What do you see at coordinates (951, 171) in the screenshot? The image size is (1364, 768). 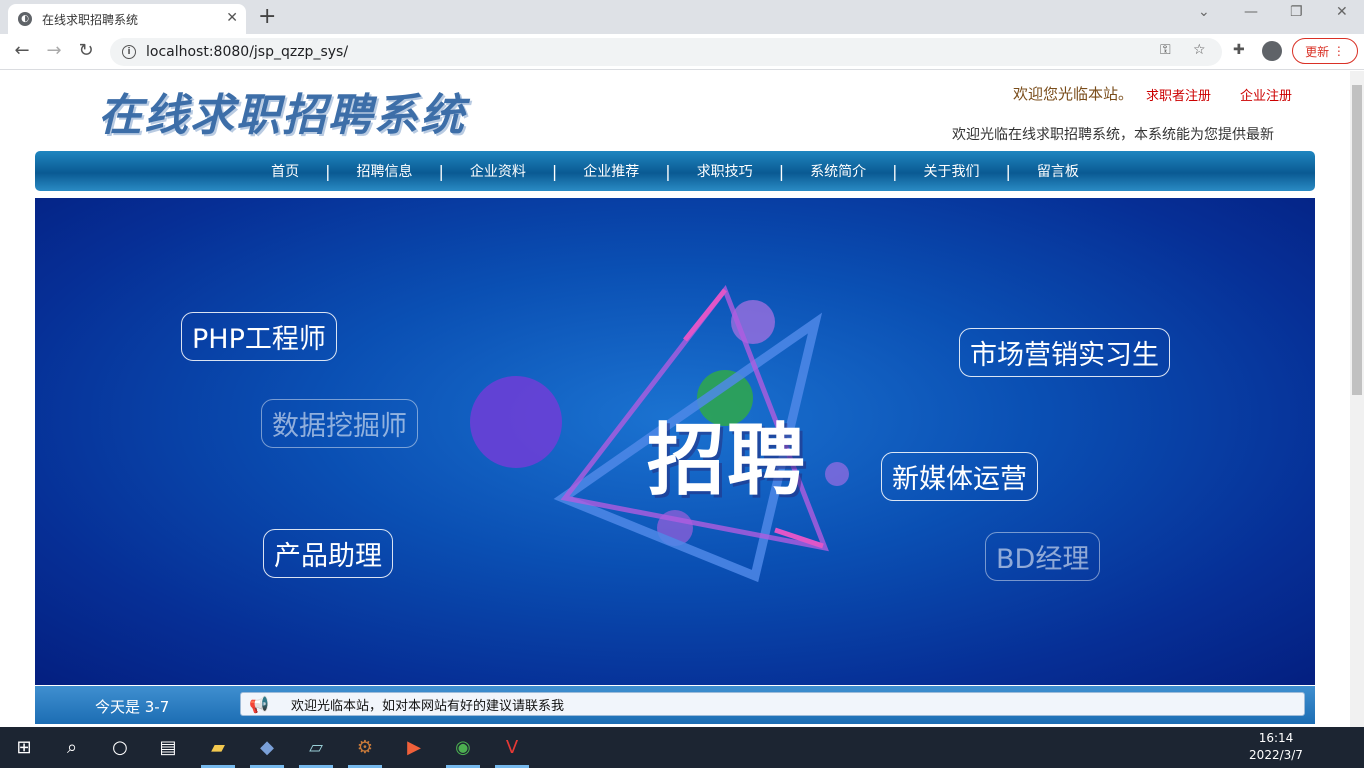 I see `nav-about-us: 关于我们` at bounding box center [951, 171].